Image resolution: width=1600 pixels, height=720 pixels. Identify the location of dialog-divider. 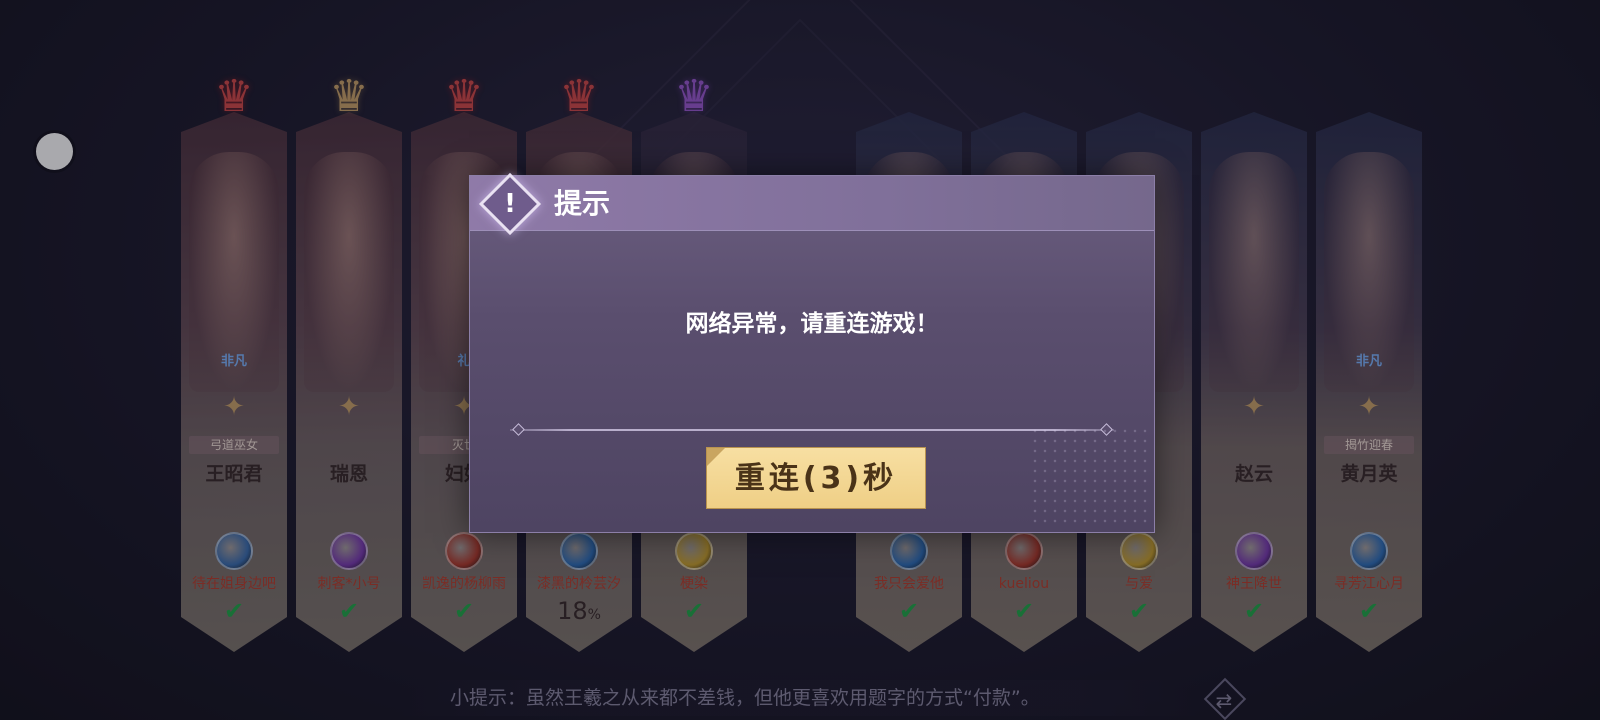
(812, 430).